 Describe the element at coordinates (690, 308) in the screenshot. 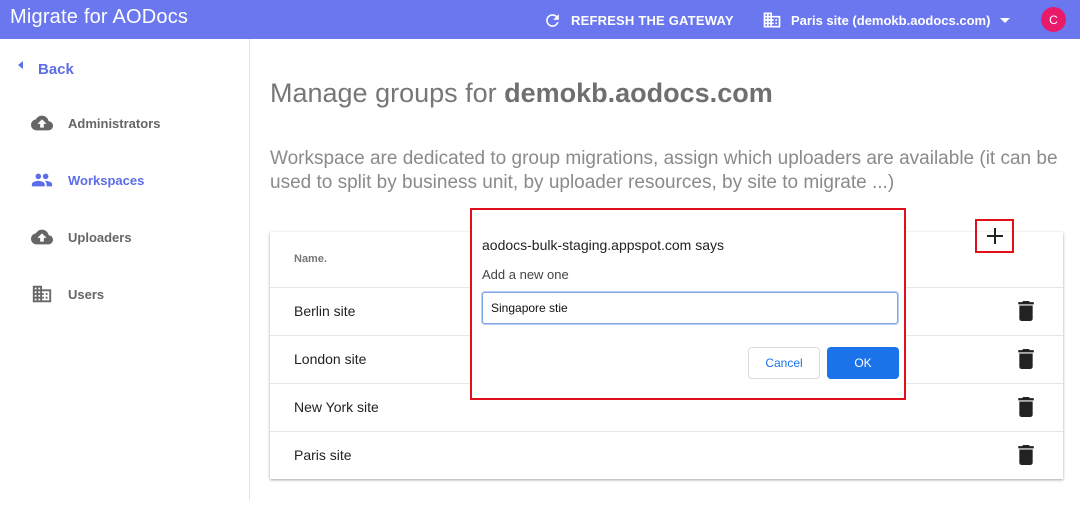

I see `new-workspace-input` at that location.